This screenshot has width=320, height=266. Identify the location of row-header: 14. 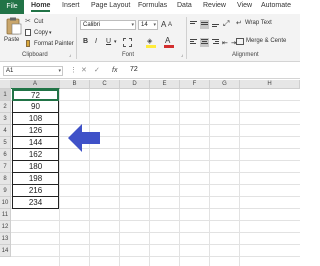
(5, 251).